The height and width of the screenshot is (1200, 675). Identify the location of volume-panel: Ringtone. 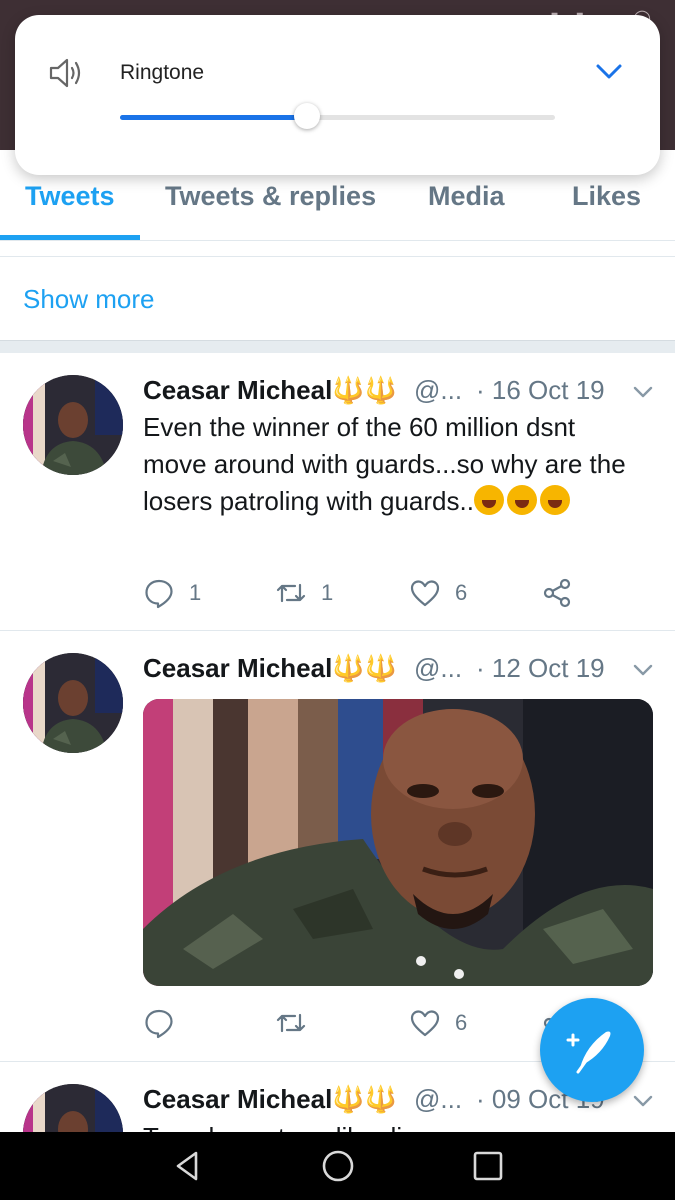
(337, 95).